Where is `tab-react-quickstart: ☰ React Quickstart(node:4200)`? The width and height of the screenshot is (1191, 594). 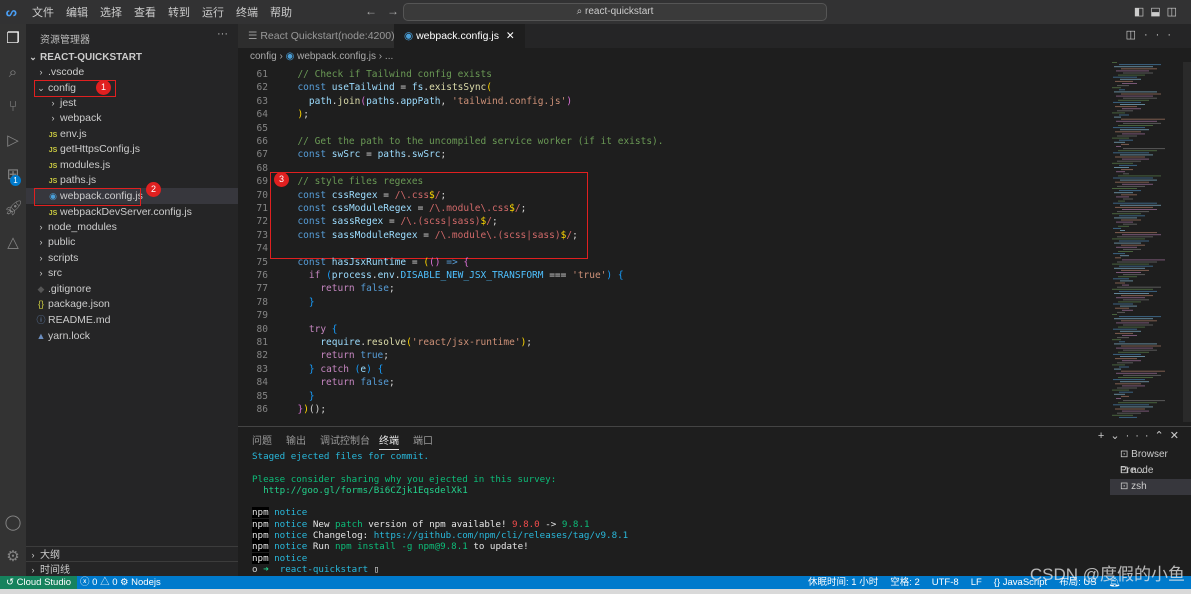 tab-react-quickstart: ☰ React Quickstart(node:4200) is located at coordinates (321, 36).